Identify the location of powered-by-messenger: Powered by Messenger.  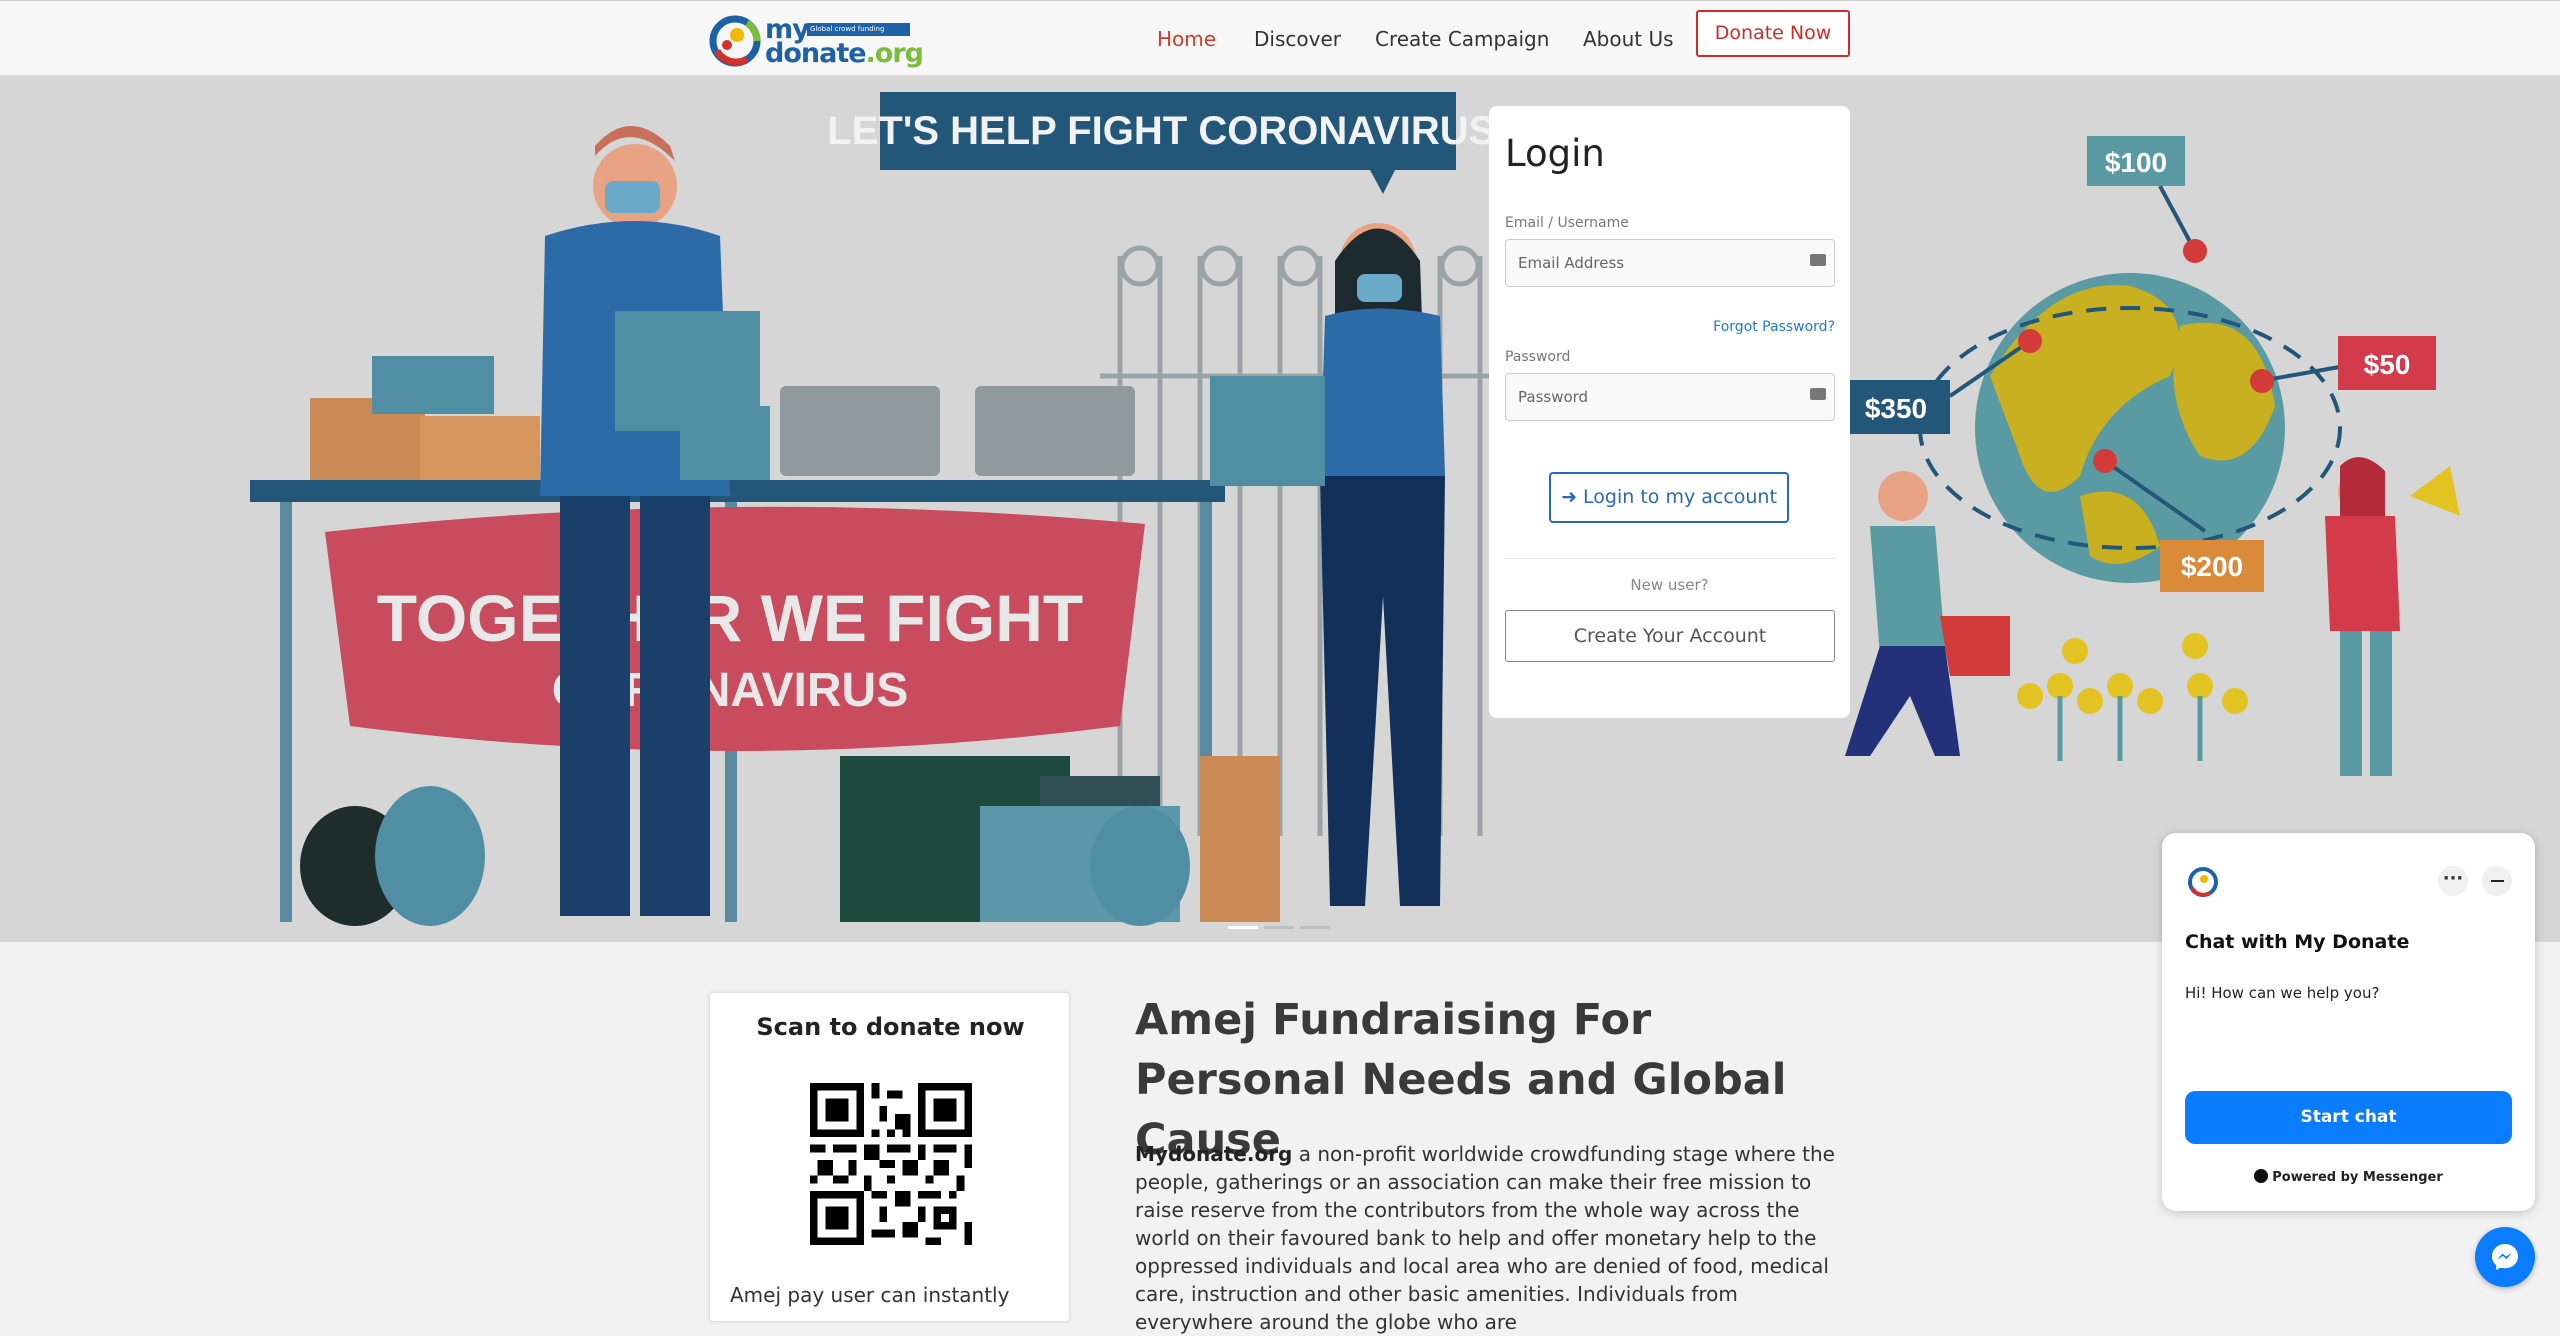
(2348, 1177).